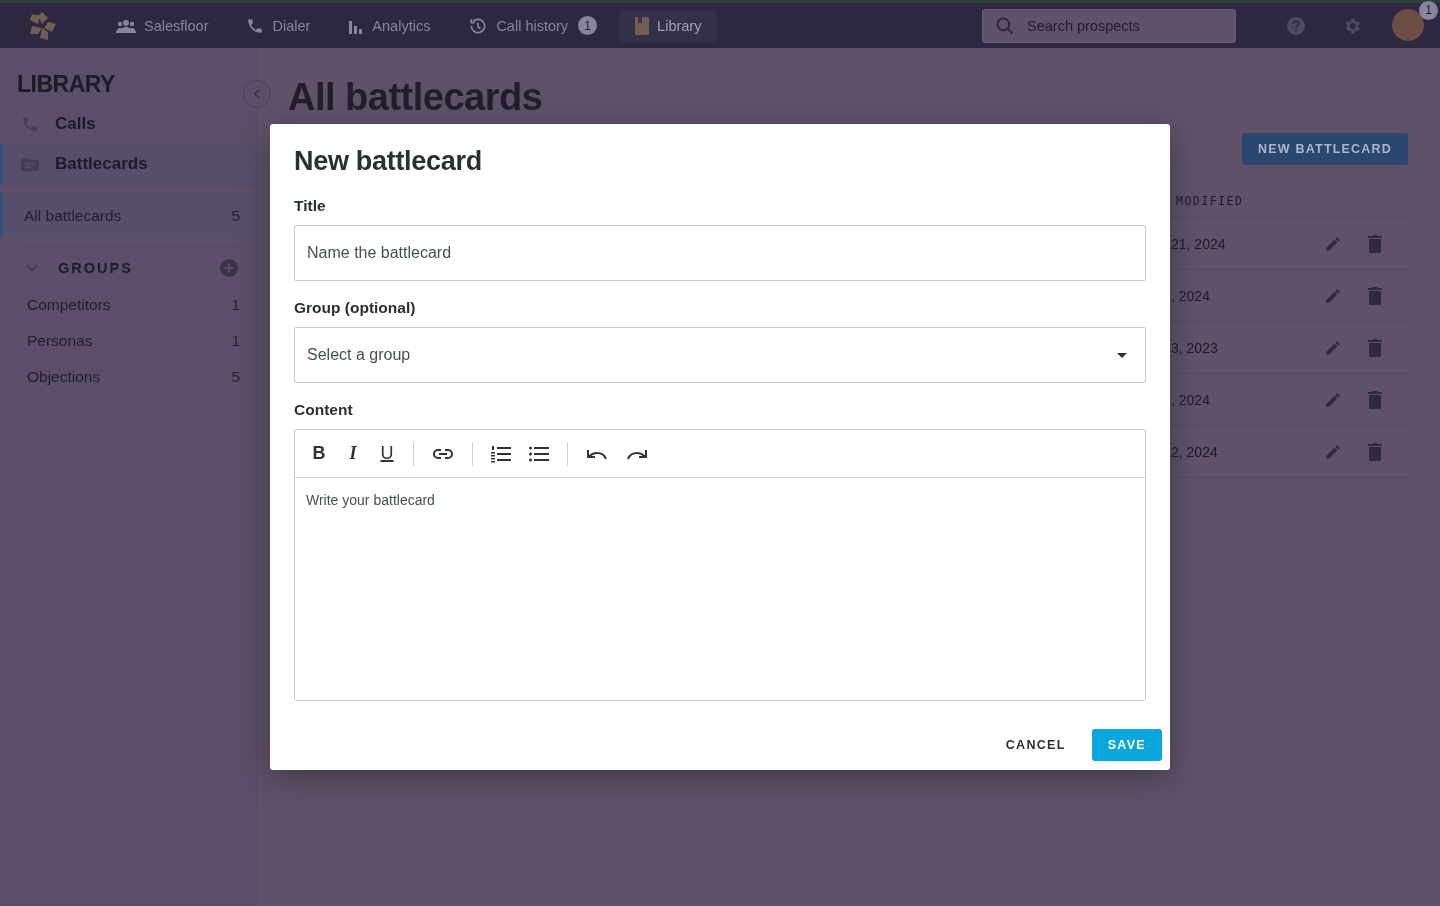 This screenshot has height=906, width=1440. I want to click on groups-toggle: GROUPS, so click(79, 268).